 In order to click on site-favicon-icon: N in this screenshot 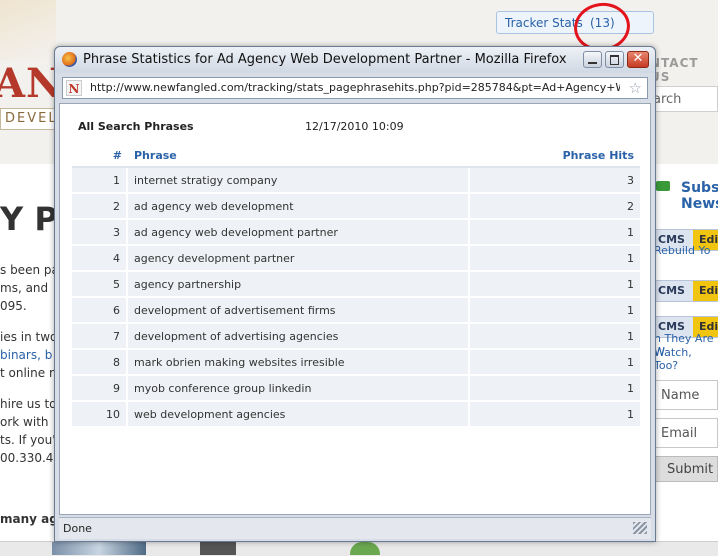, I will do `click(74, 88)`.